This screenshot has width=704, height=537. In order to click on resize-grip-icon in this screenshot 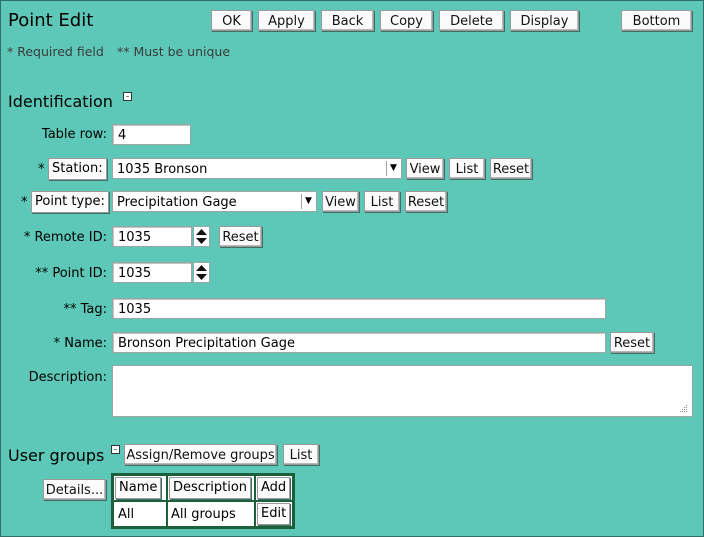, I will do `click(683, 409)`.